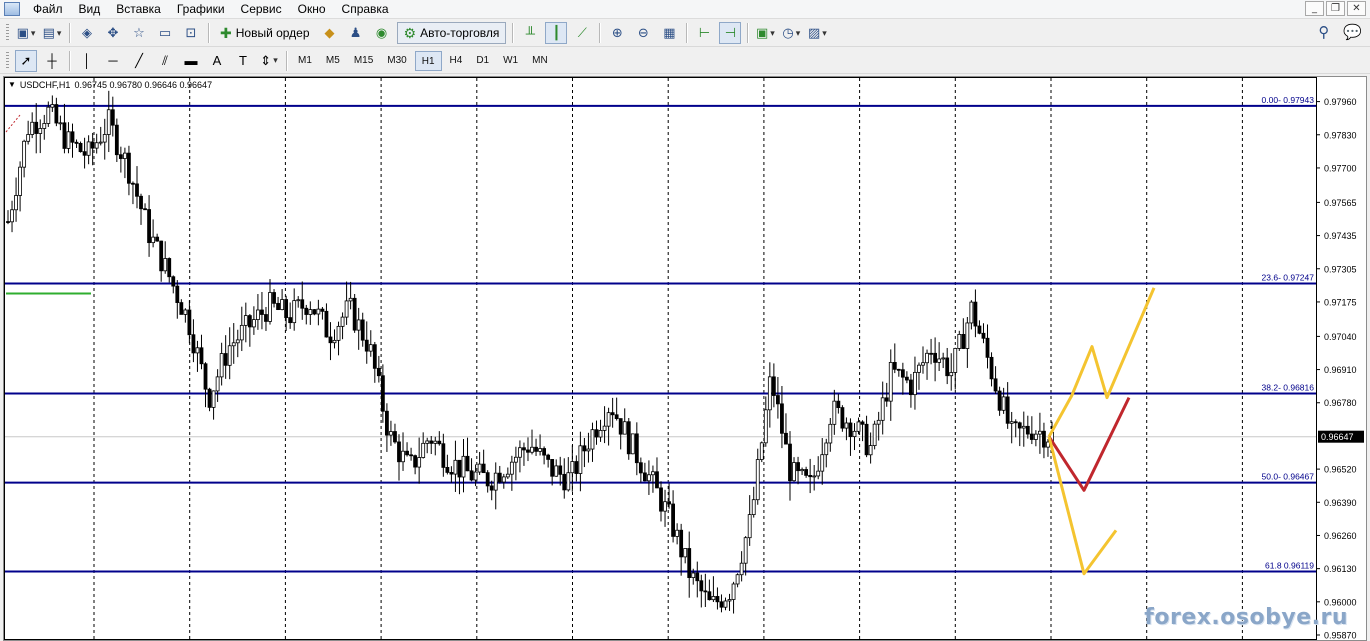 This screenshot has width=1370, height=641. Describe the element at coordinates (139, 9) in the screenshot. I see `menu-insert: Вставка` at that location.